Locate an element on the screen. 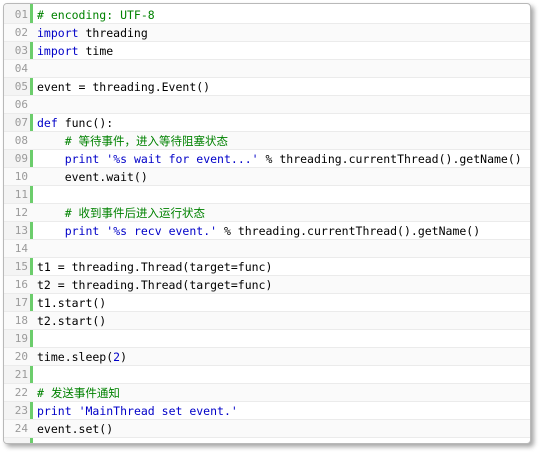 The height and width of the screenshot is (452, 540). code-line: 01 # encoding: UTF-8 is located at coordinates (267, 15).